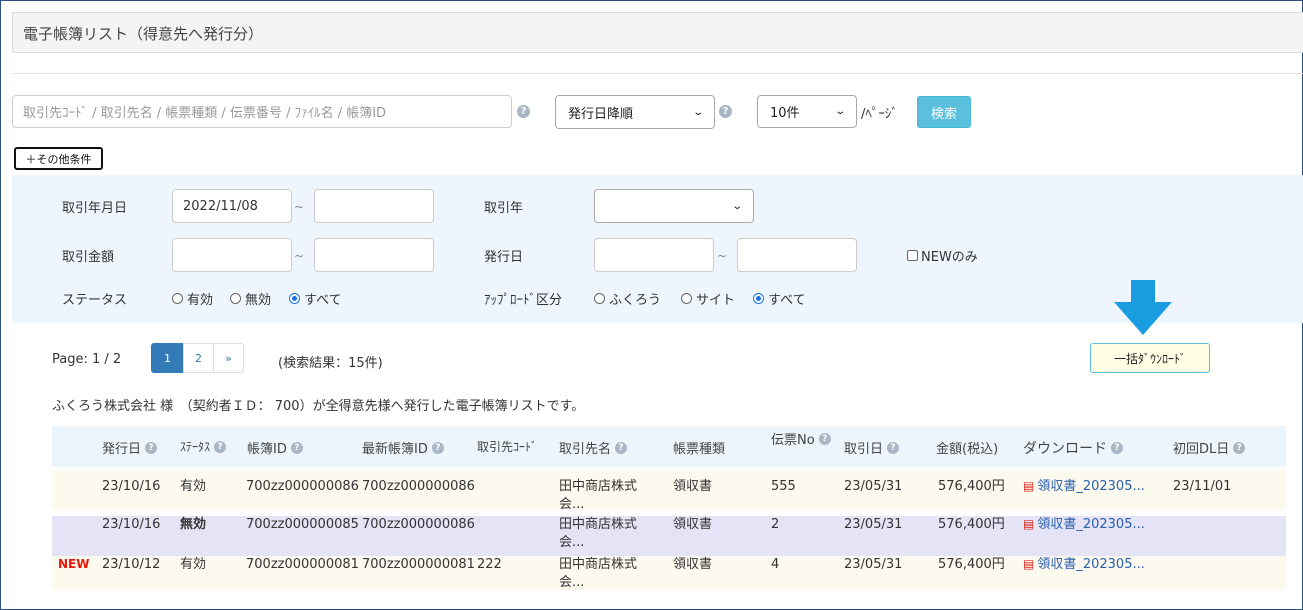  Describe the element at coordinates (122, 449) in the screenshot. I see `header-label: 発行日` at that location.